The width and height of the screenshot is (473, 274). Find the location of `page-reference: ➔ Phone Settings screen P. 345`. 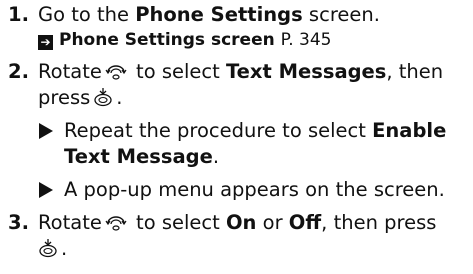

page-reference: ➔ Phone Settings screen P. 345 is located at coordinates (255, 40).